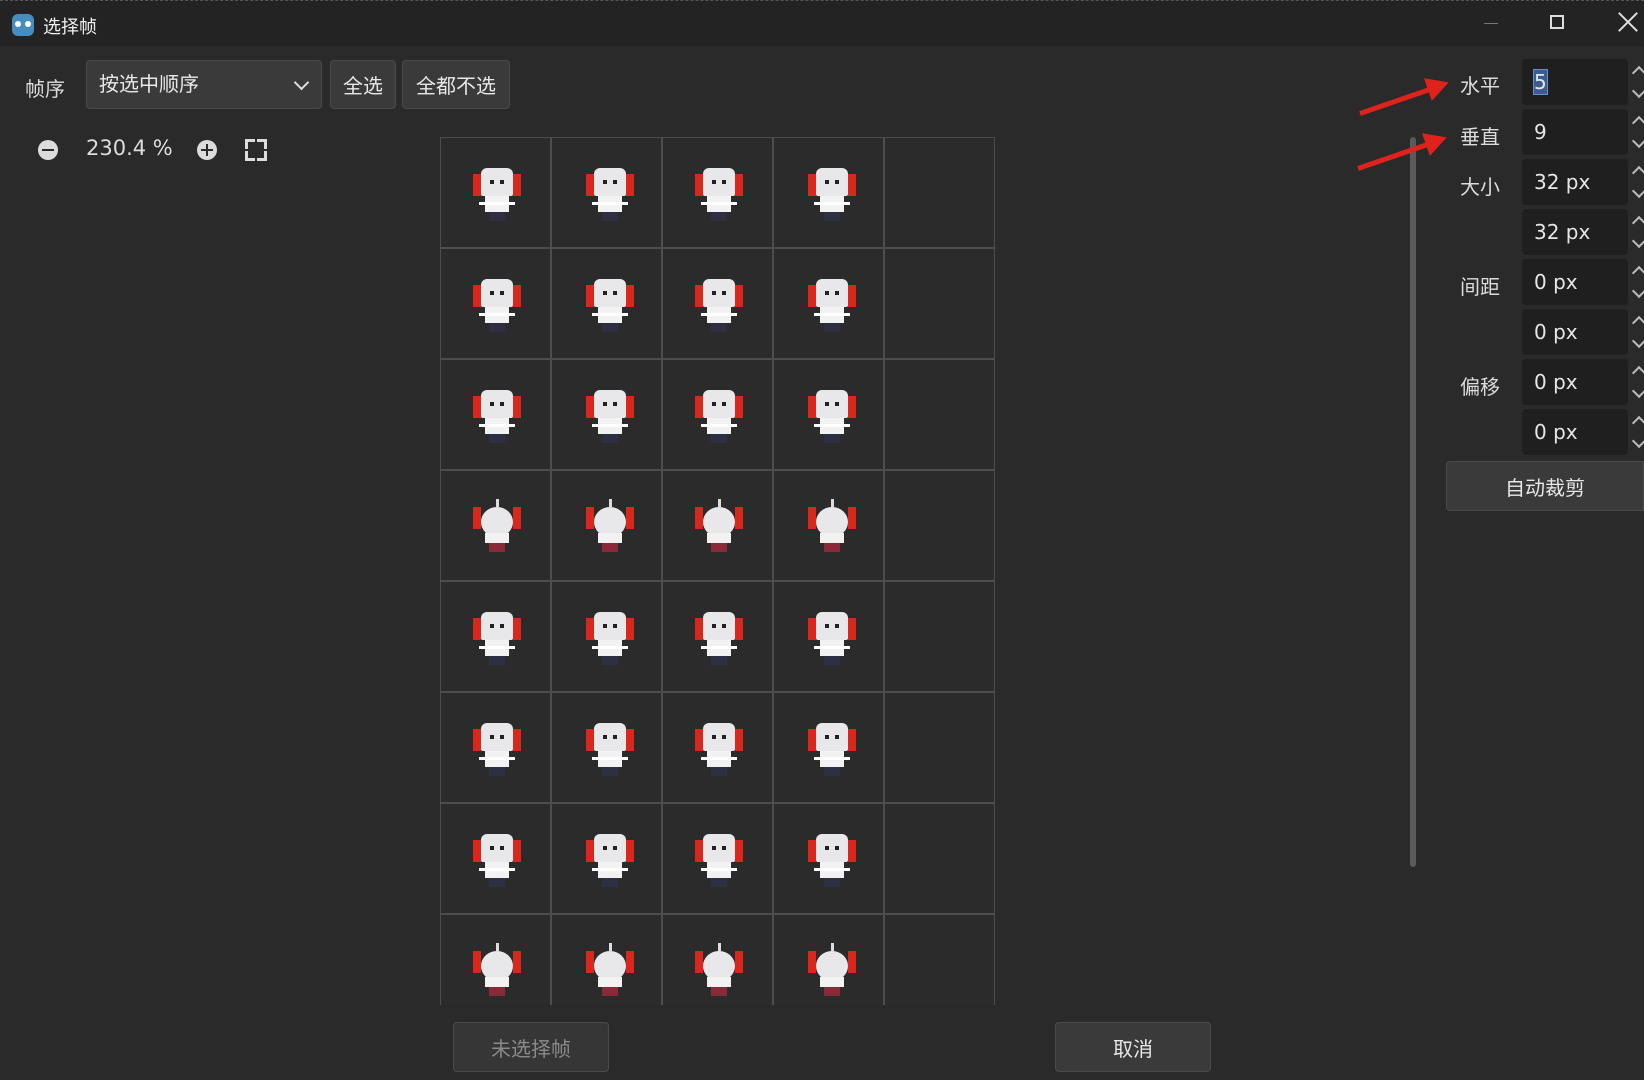 The height and width of the screenshot is (1080, 1644). I want to click on size-y-value: 32 px, so click(1562, 232).